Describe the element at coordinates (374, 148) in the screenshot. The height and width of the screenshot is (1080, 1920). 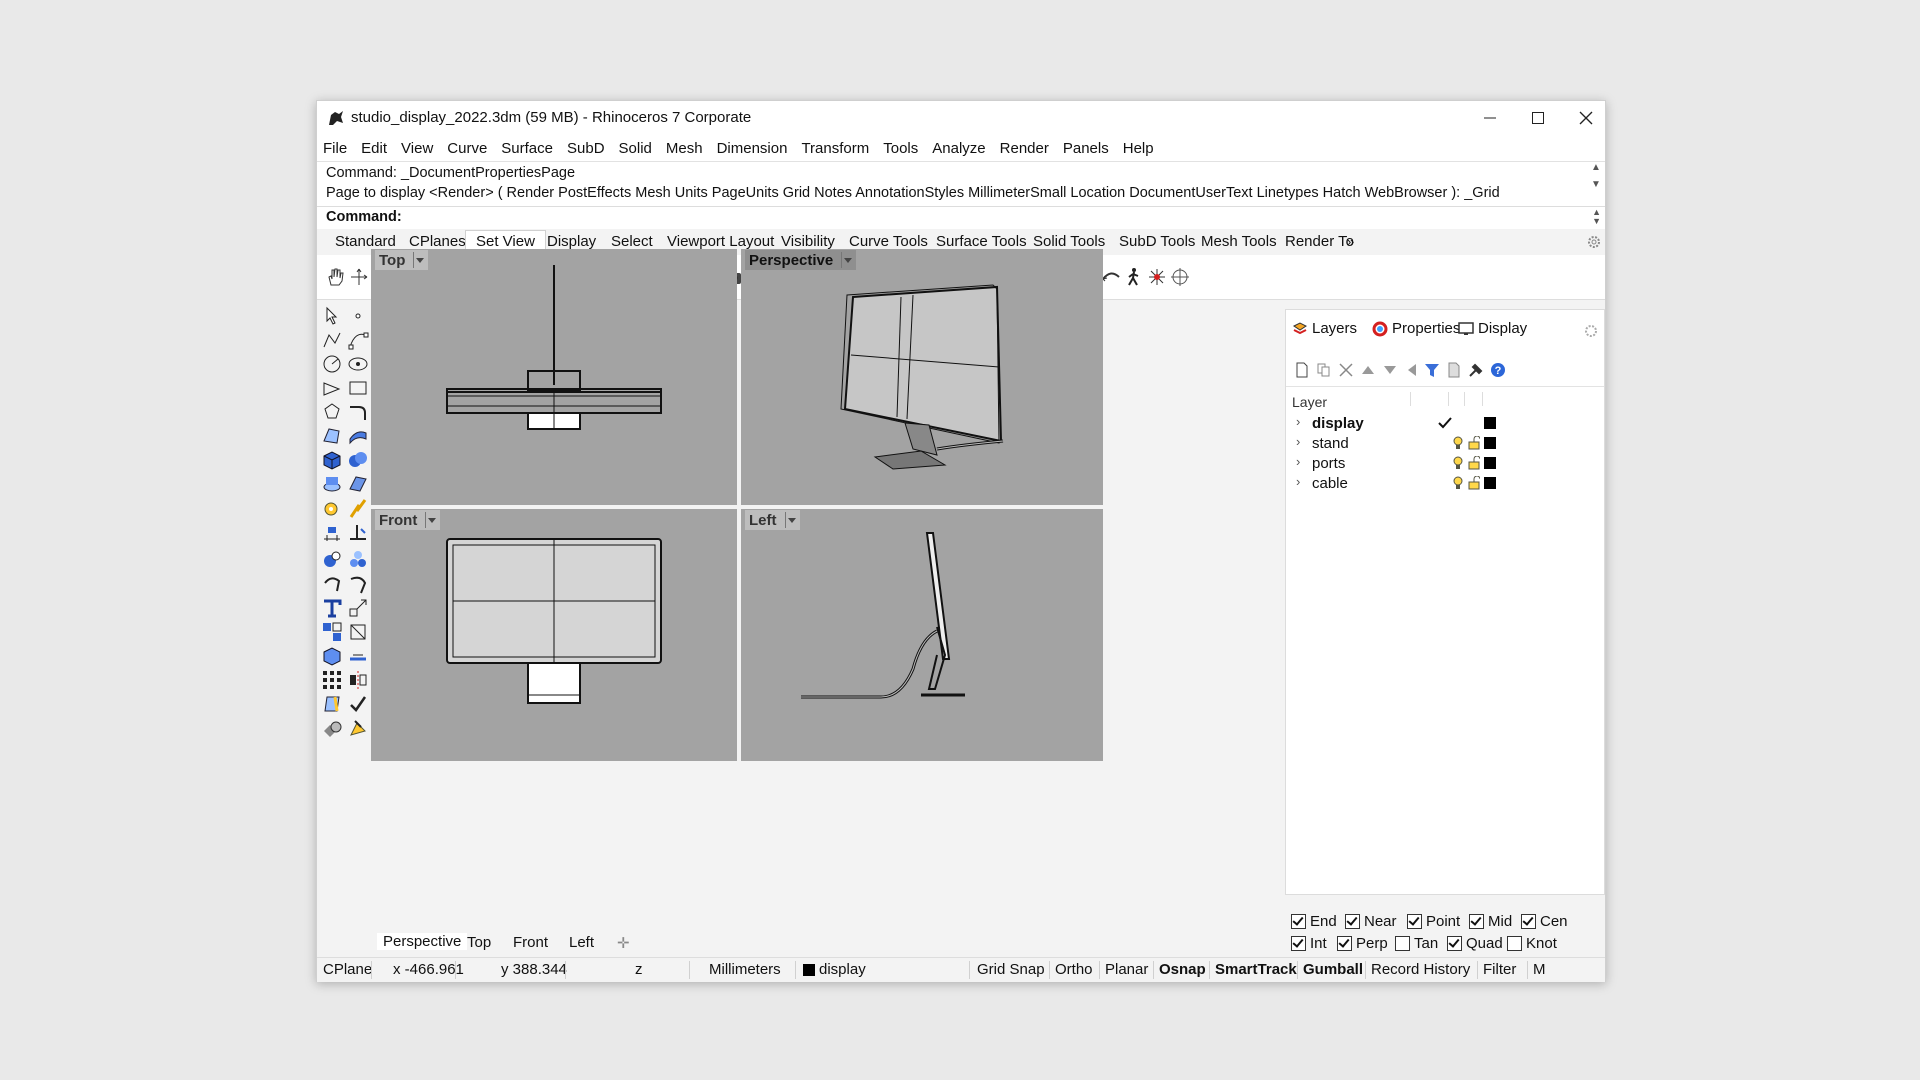
I see `menu-edit: Edit` at that location.